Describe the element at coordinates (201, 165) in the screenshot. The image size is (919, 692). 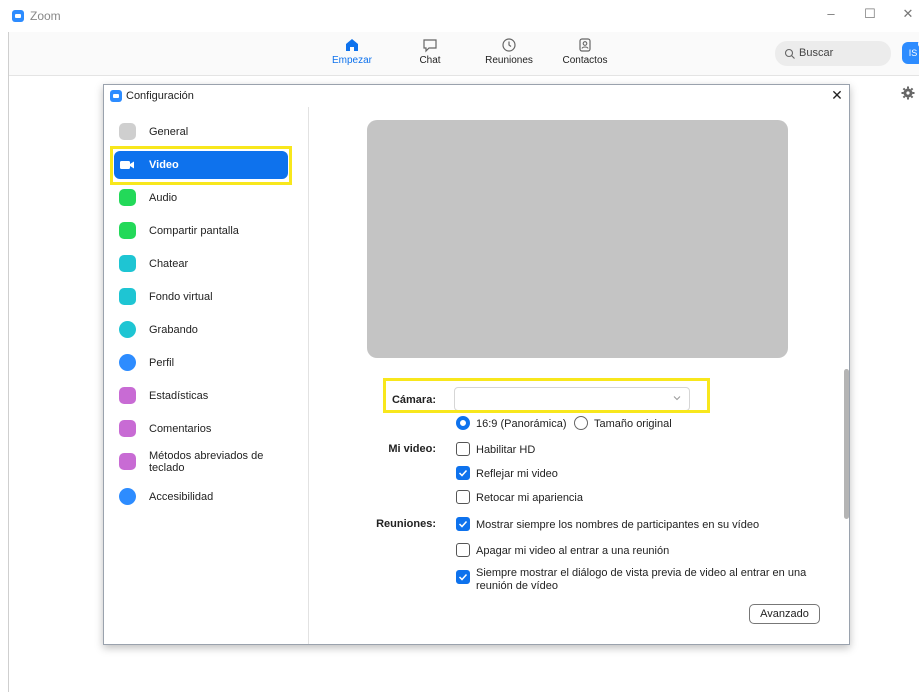
I see `video-highlight-box` at that location.